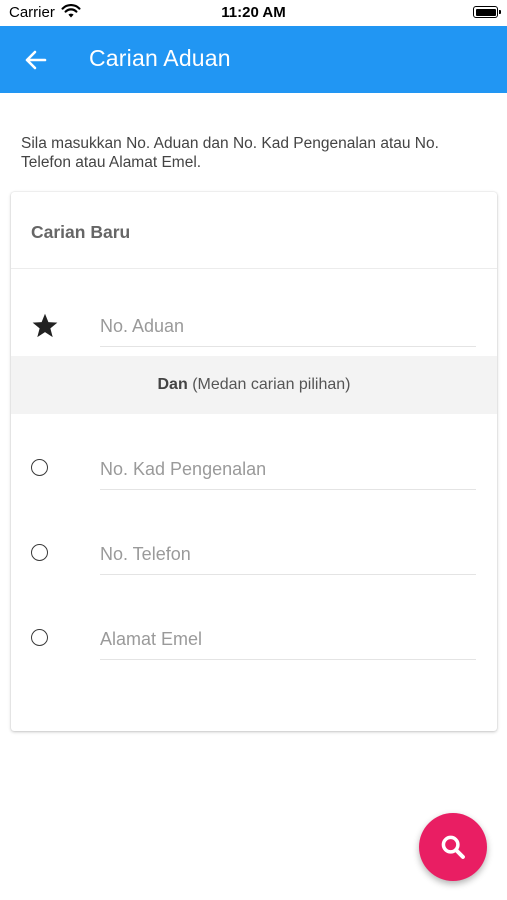  What do you see at coordinates (39, 467) in the screenshot?
I see `ic-number-radio` at bounding box center [39, 467].